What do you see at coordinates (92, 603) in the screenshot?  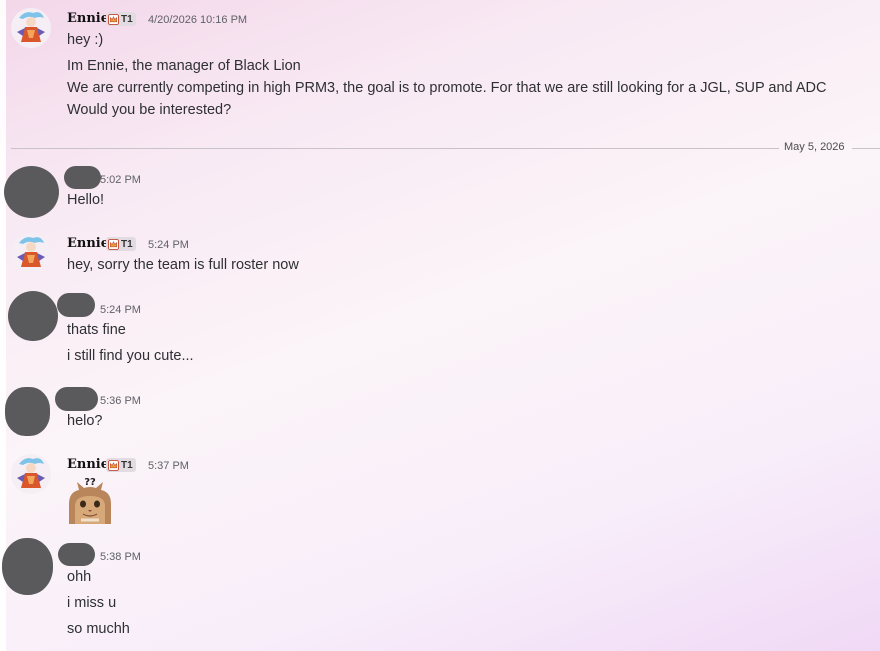 I see `message-line: i miss u` at bounding box center [92, 603].